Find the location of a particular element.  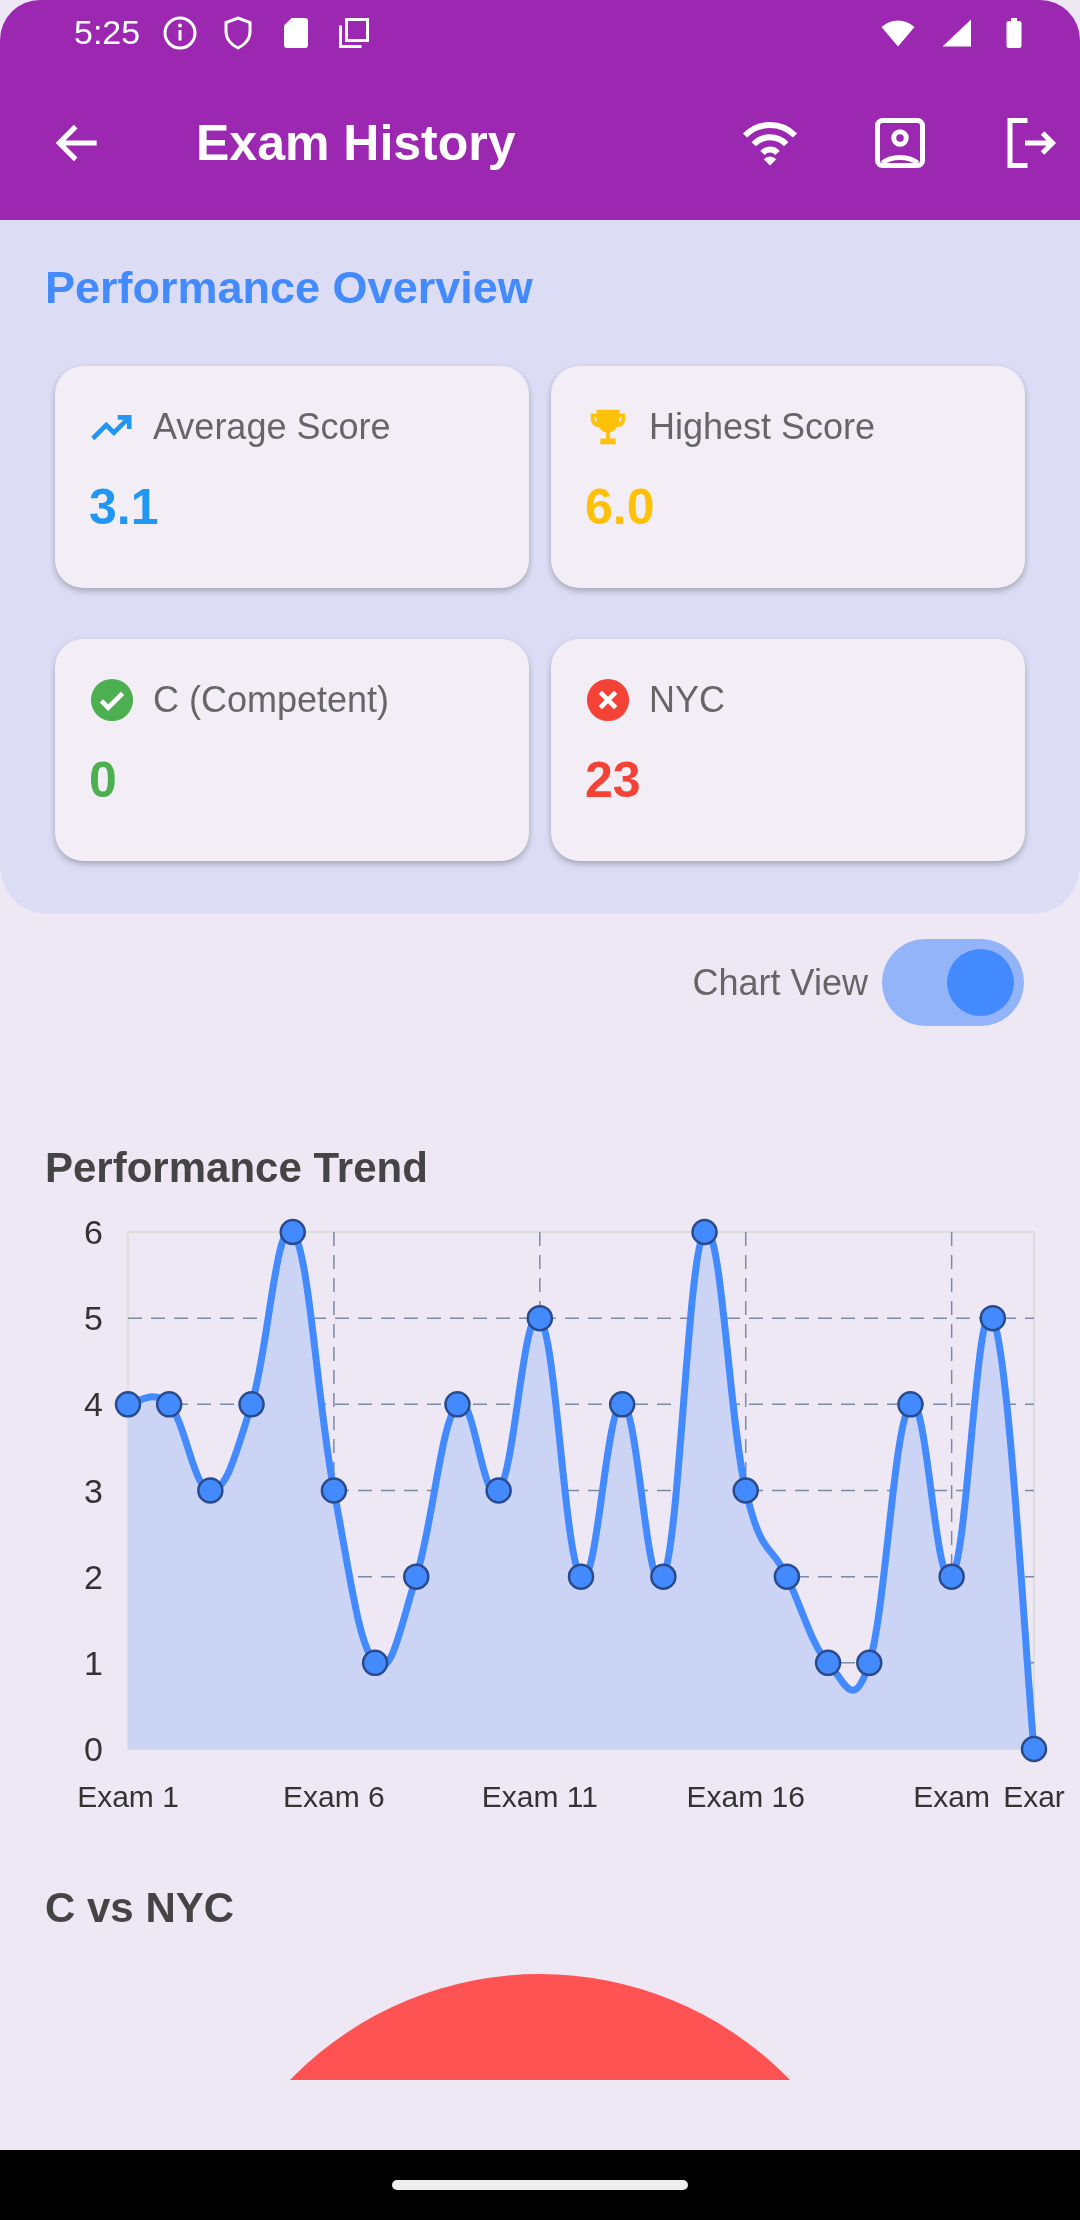

stat-label: C (Competent) is located at coordinates (271, 700).